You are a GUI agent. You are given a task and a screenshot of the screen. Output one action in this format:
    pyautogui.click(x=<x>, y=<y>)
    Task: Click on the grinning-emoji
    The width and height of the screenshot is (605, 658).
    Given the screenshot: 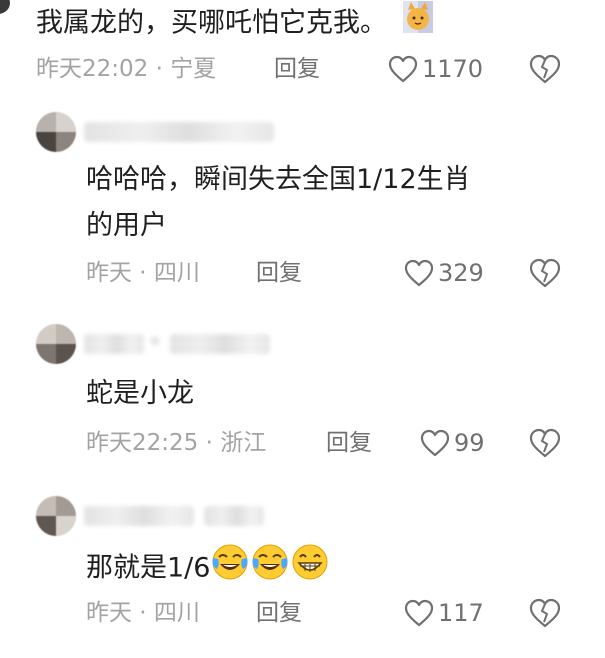 What is the action you would take?
    pyautogui.click(x=310, y=569)
    